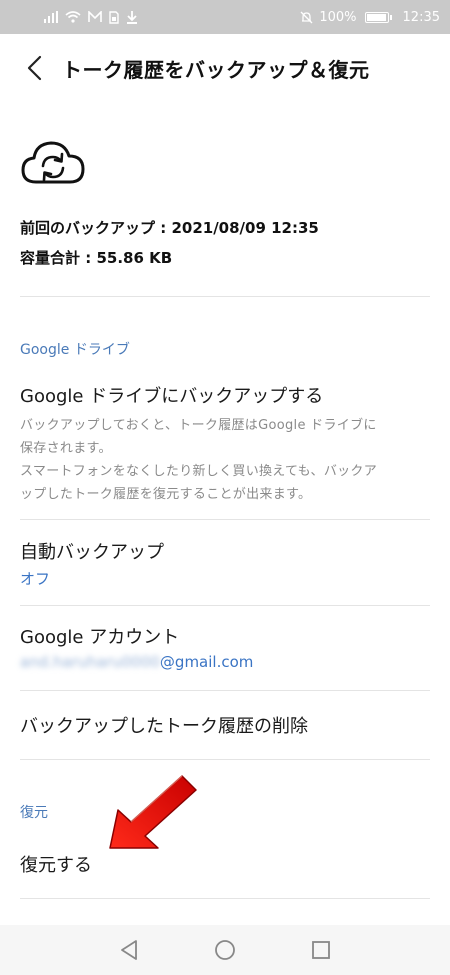 The height and width of the screenshot is (975, 450). Describe the element at coordinates (73, 17) in the screenshot. I see `wifi-icon` at that location.